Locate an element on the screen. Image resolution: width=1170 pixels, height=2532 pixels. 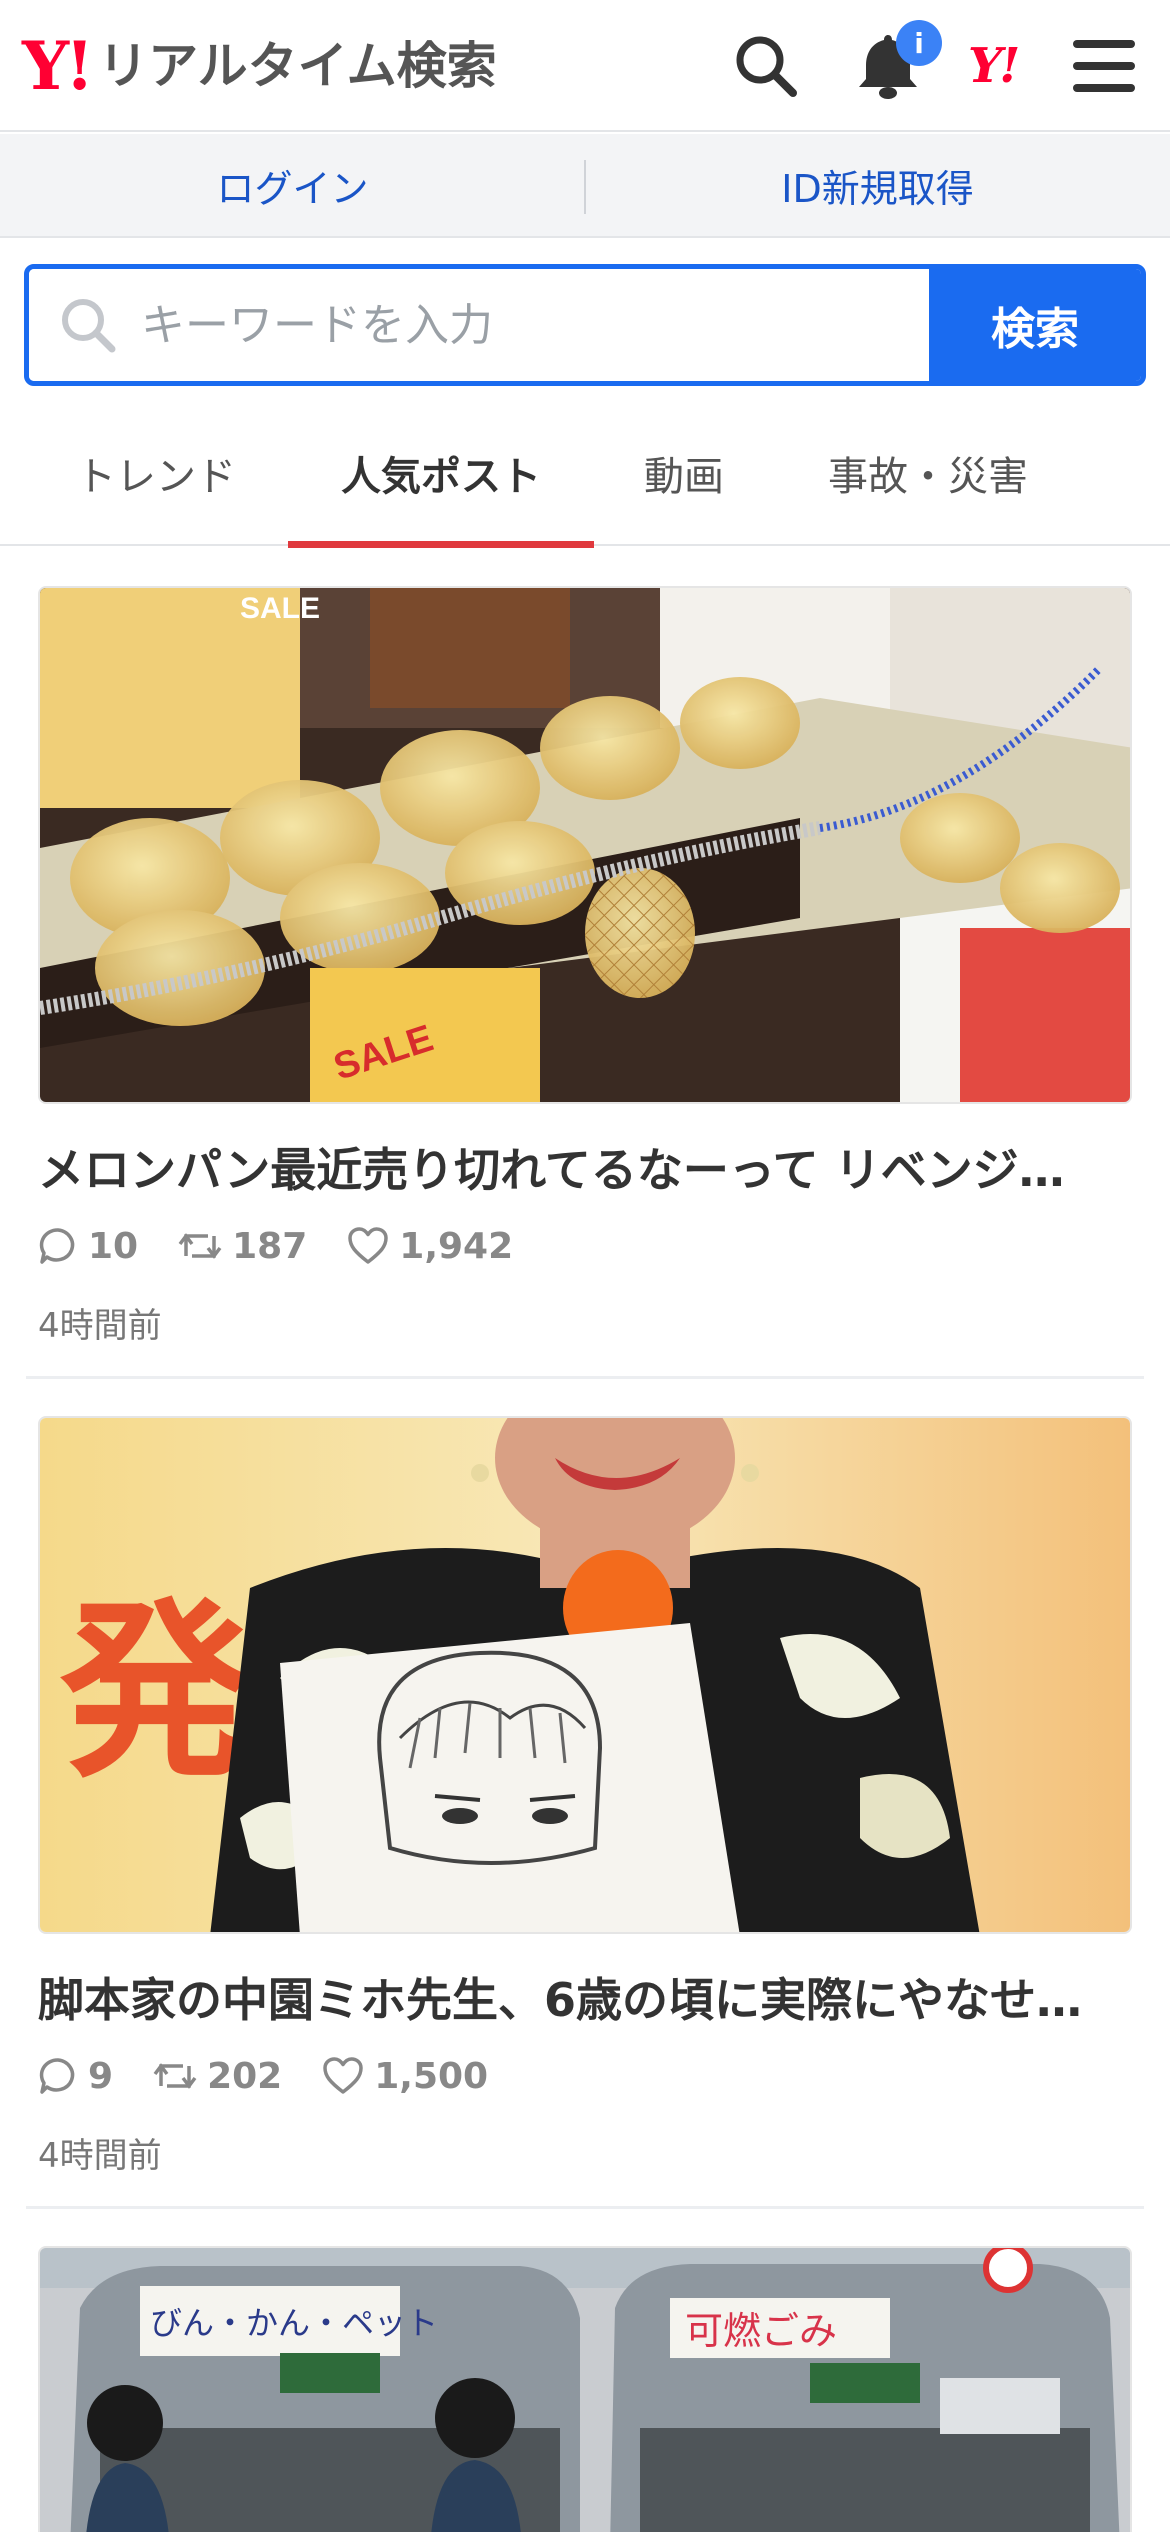
repost-stat: 202 is located at coordinates (217, 2076).